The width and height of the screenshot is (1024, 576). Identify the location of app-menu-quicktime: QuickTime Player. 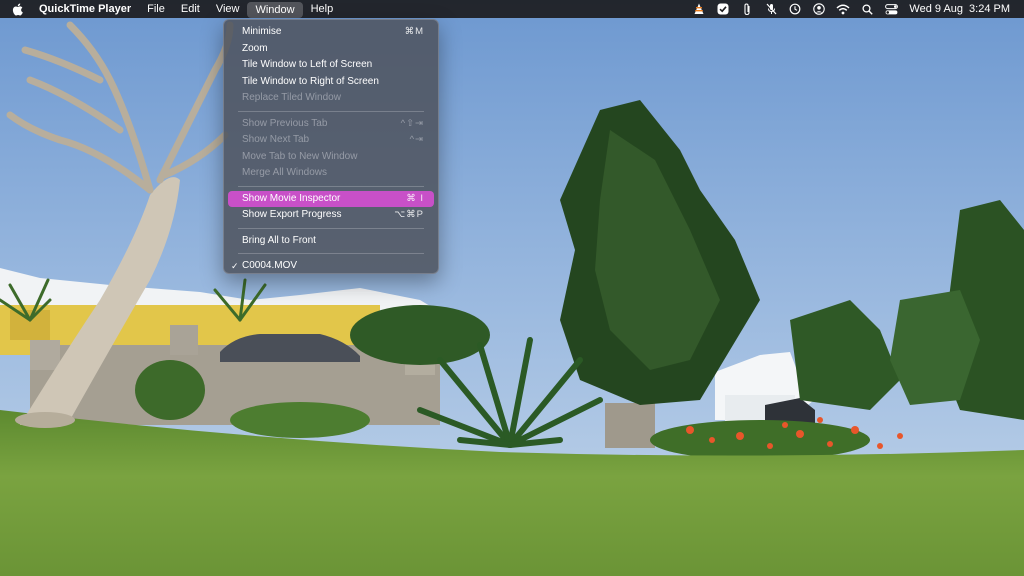
(85, 9).